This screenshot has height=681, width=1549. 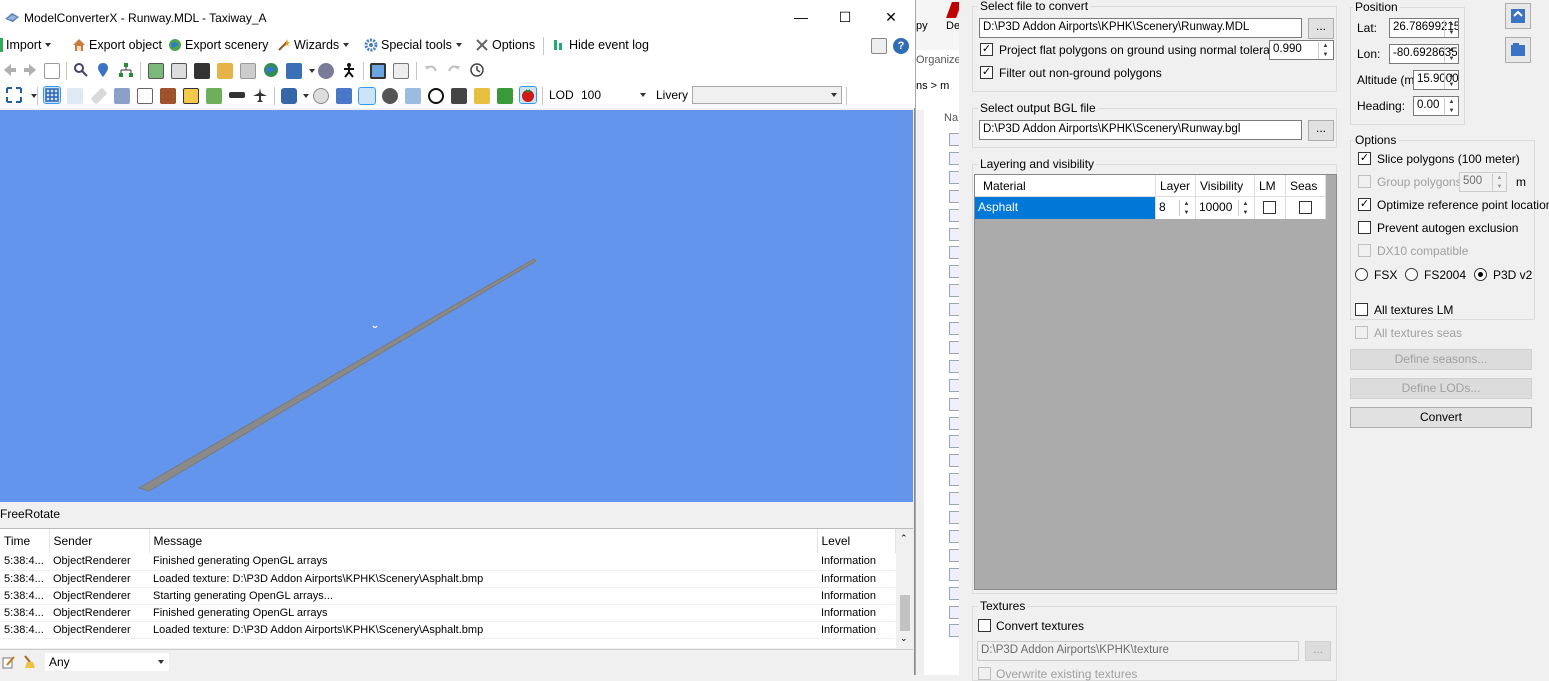 I want to click on link-icon, so click(x=326, y=71).